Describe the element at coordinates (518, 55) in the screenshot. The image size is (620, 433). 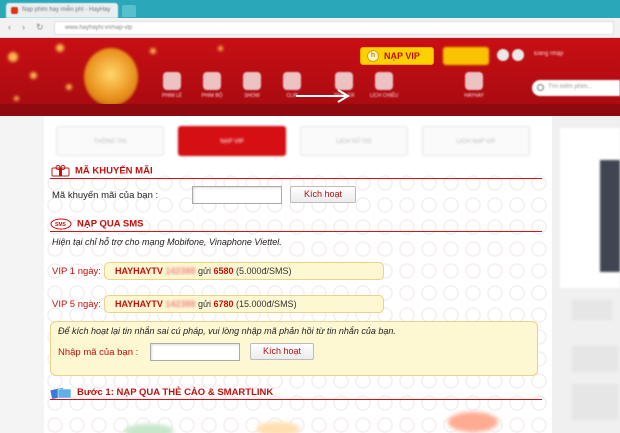
I see `google-icon` at that location.